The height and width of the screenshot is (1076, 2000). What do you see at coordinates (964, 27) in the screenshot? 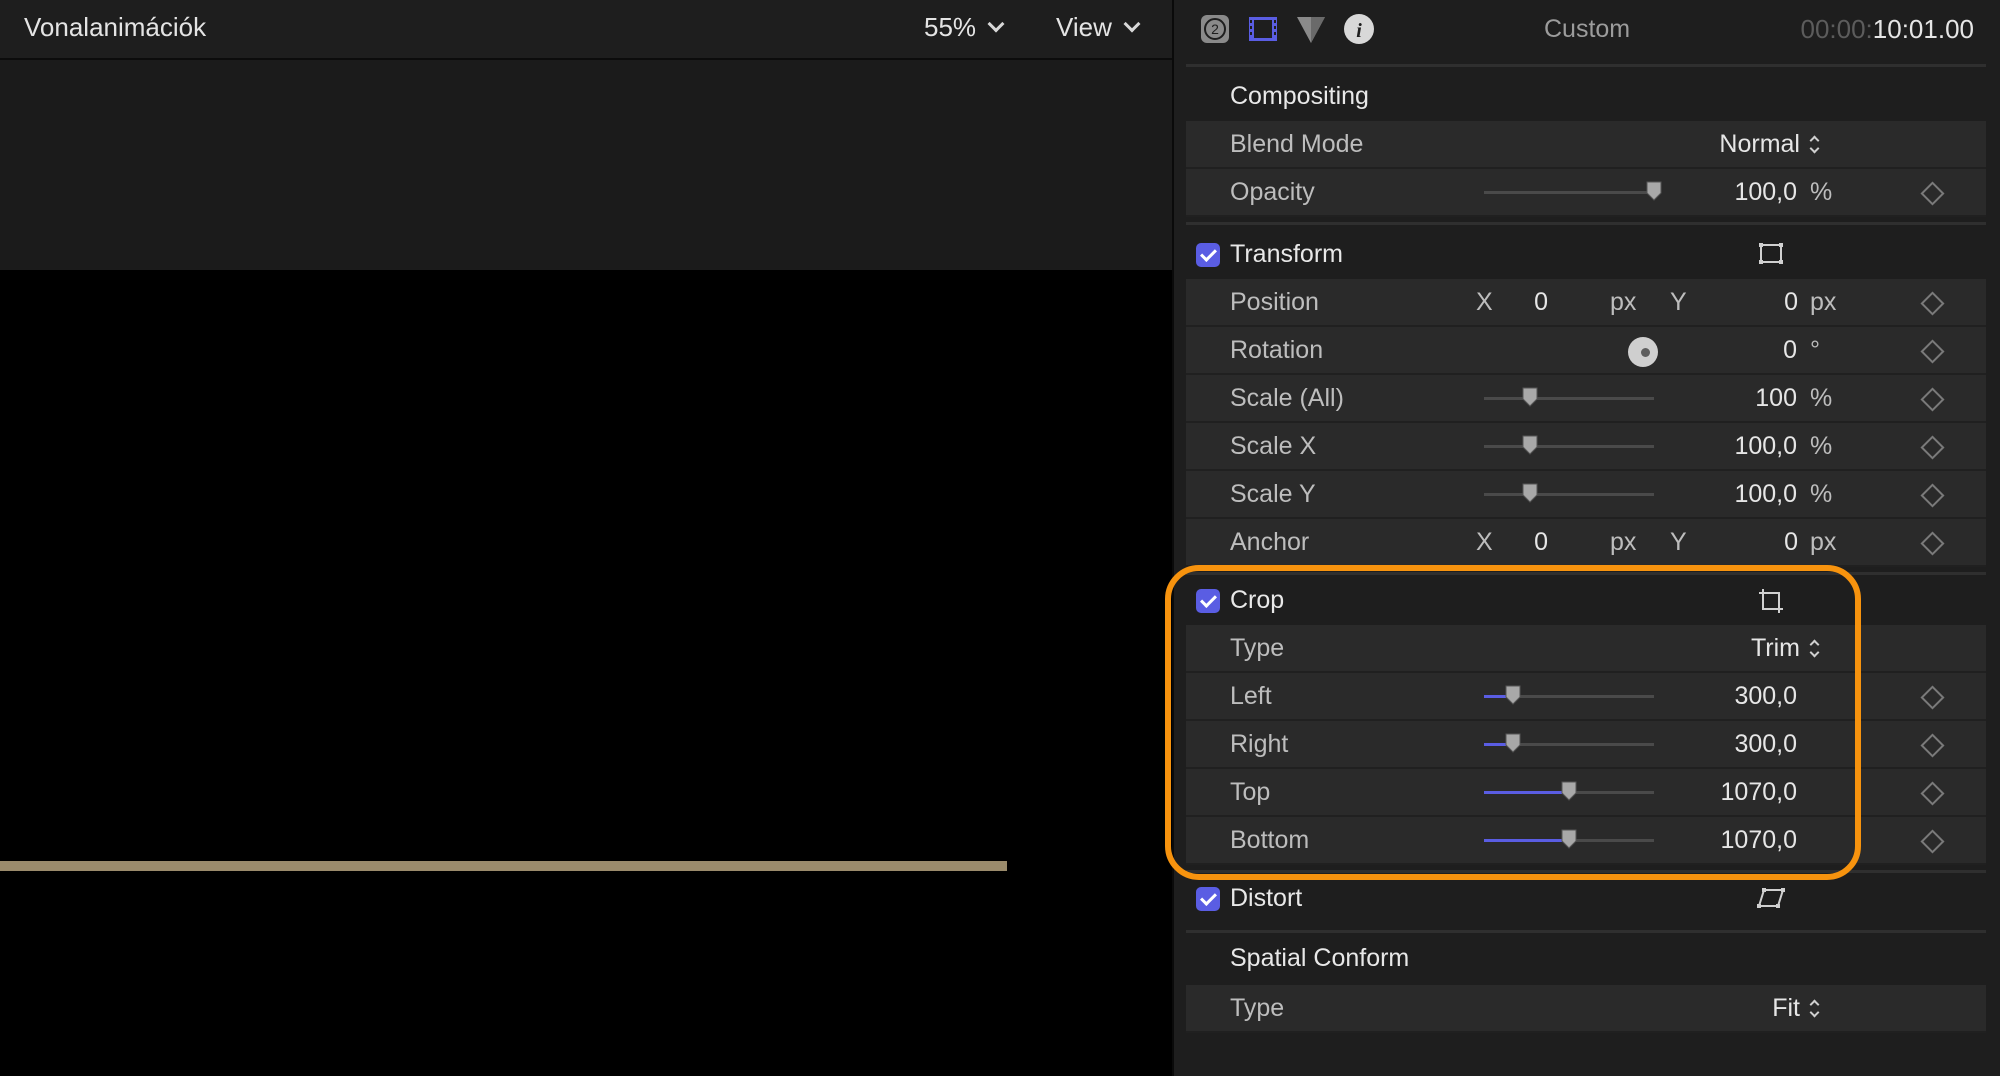
I see `zoom-menu: 55%` at bounding box center [964, 27].